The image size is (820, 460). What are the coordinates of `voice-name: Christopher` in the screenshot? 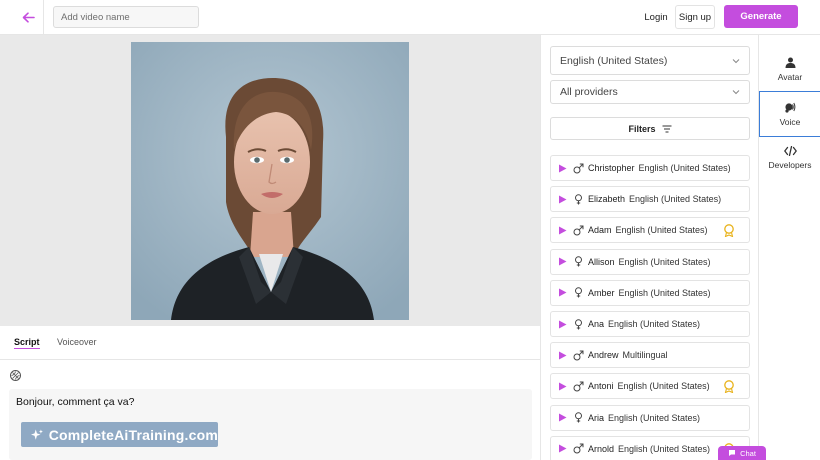 It's located at (611, 168).